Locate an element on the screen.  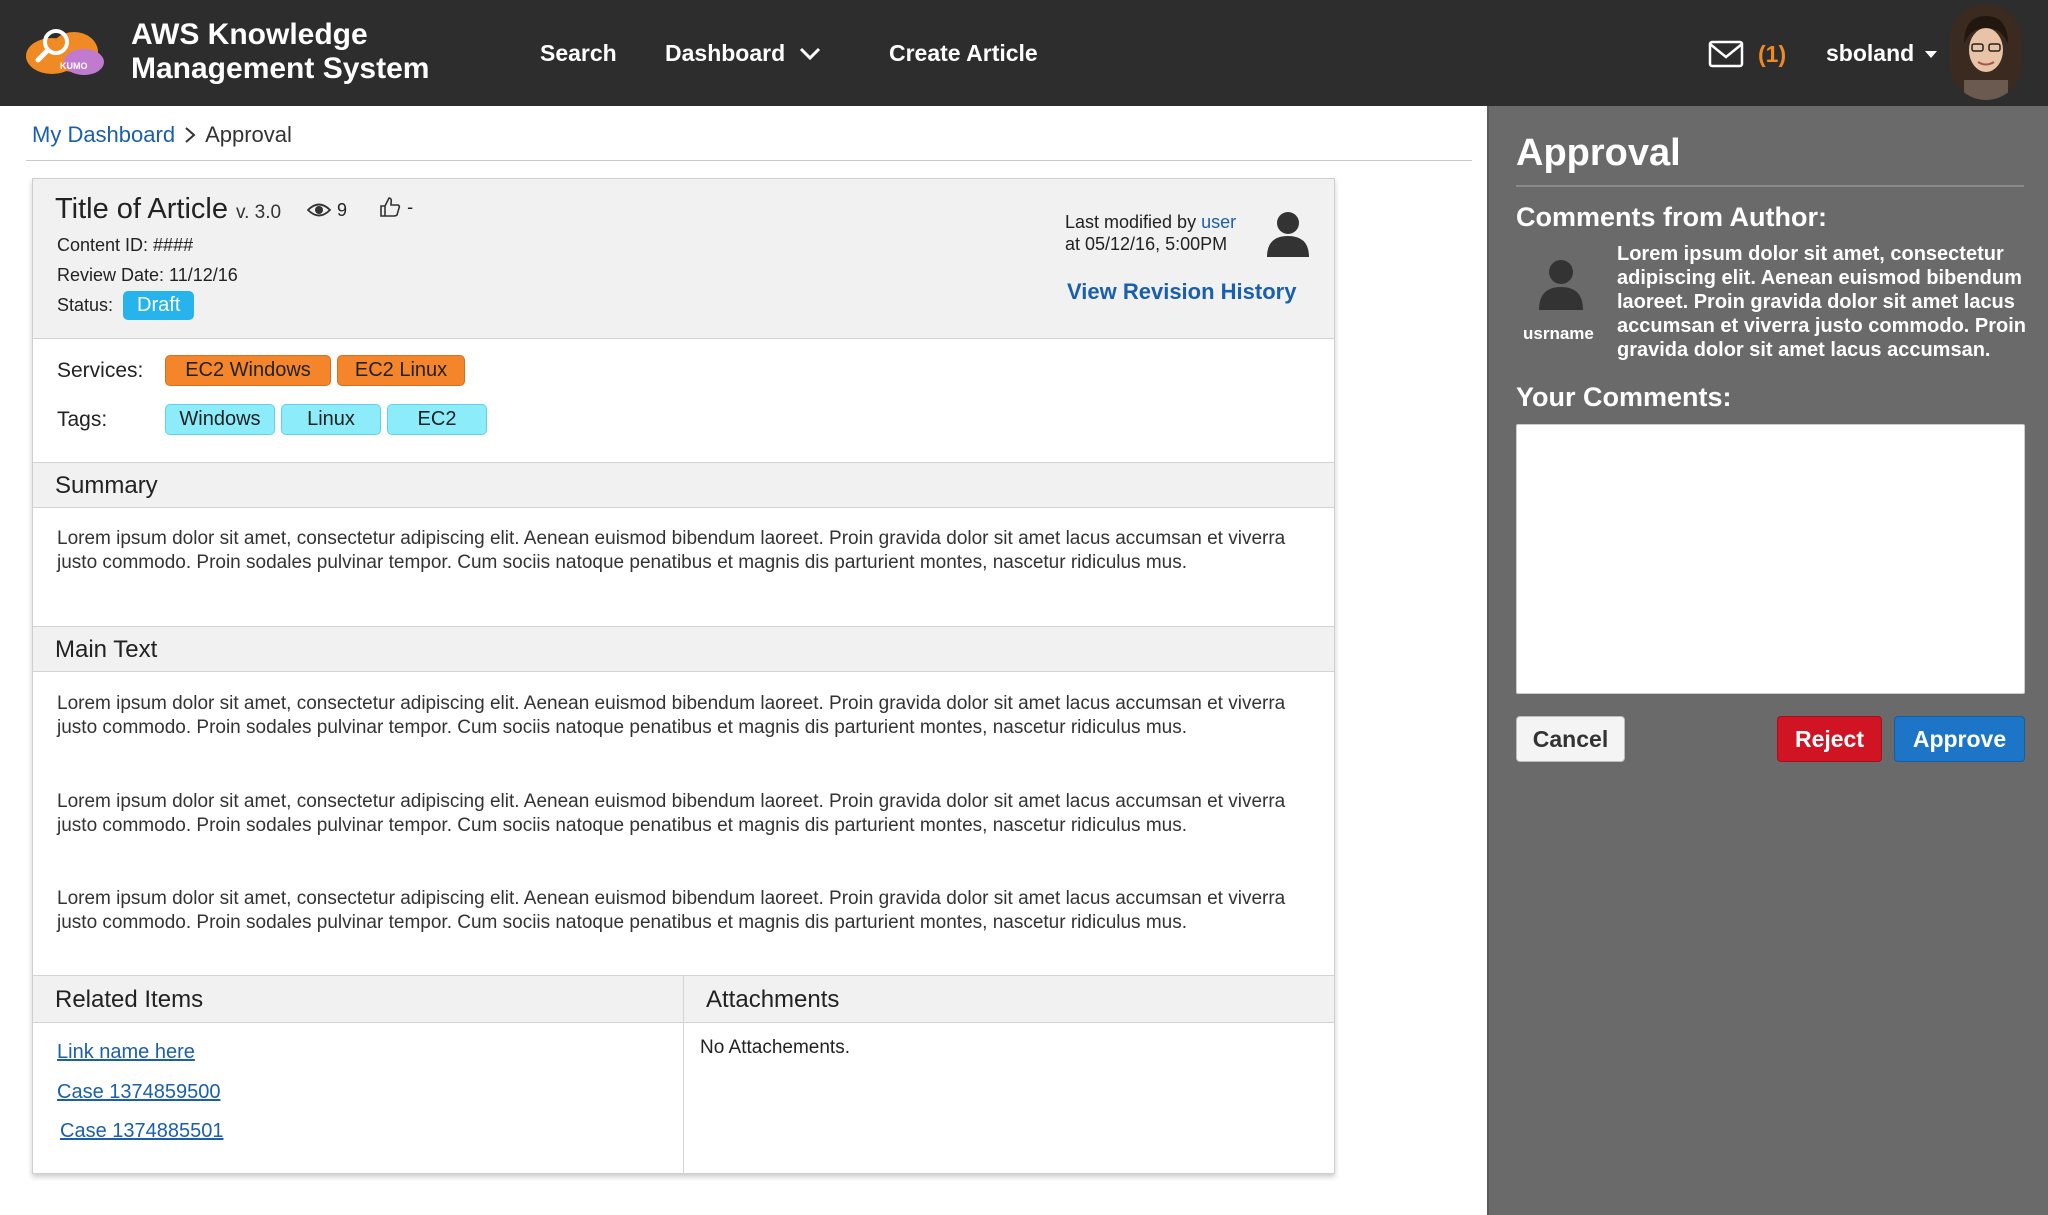
author-avatar-icon is located at coordinates (1561, 285).